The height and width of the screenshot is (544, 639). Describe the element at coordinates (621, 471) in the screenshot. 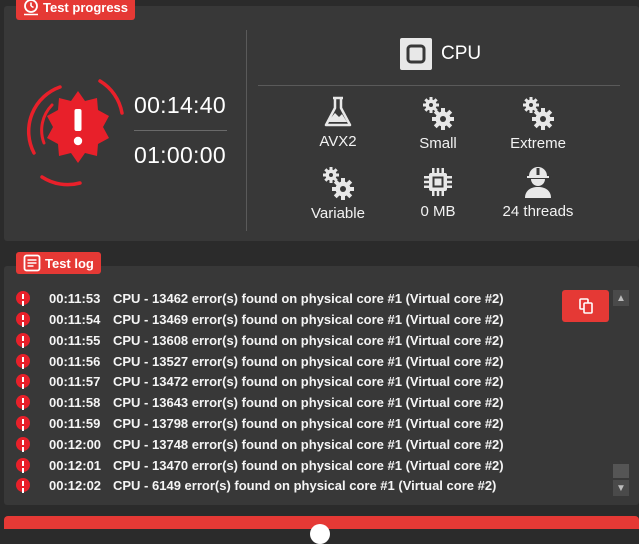

I see `scrollbar-thumb` at that location.